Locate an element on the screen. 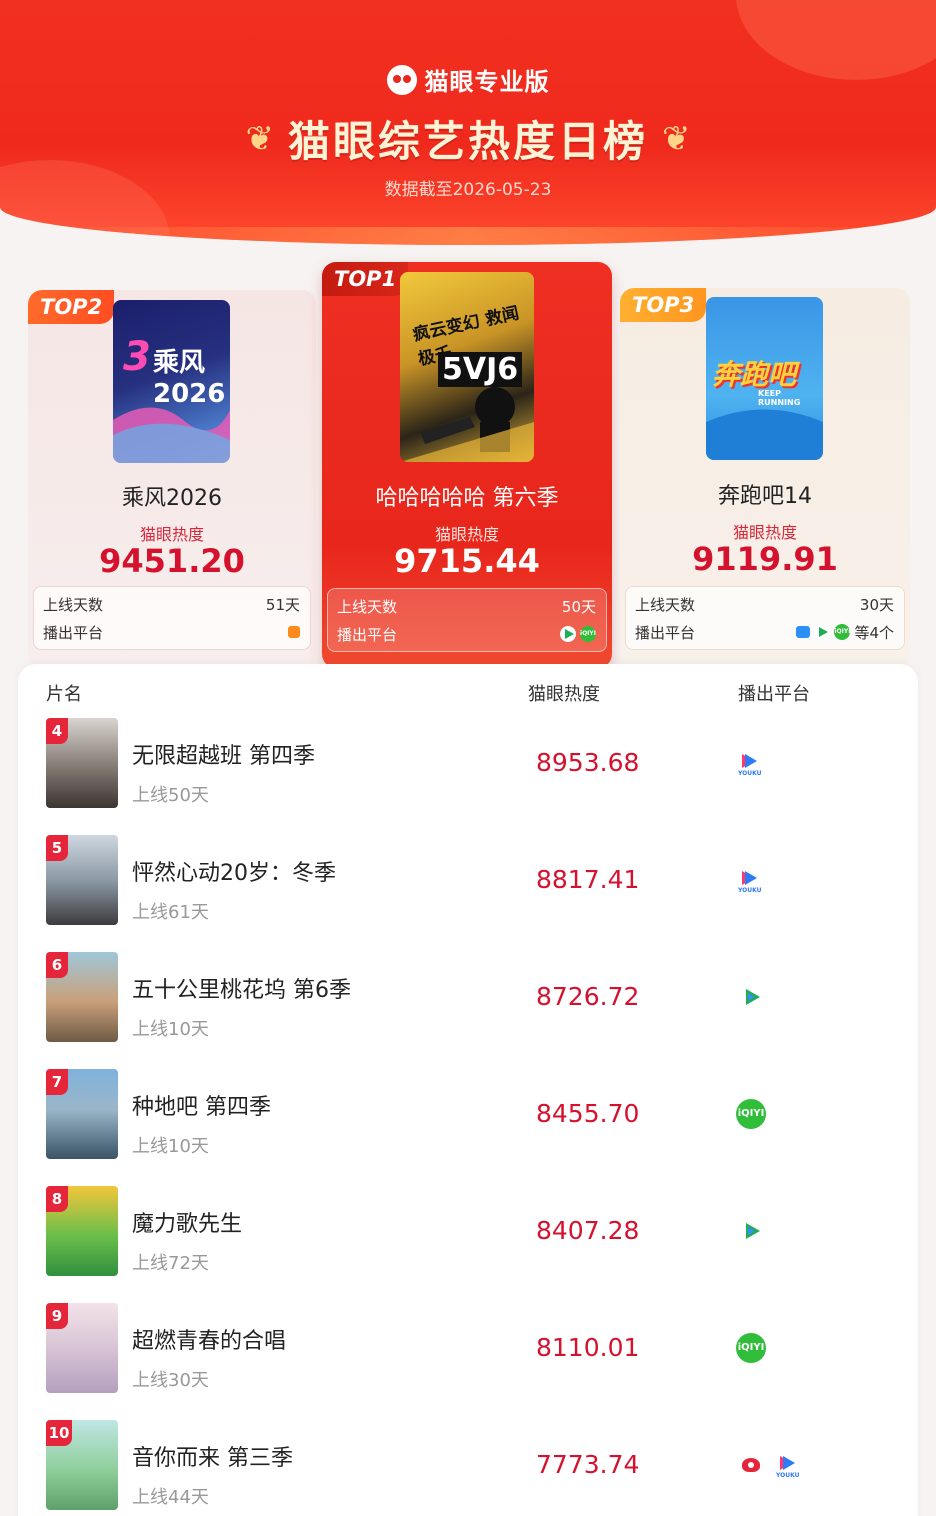  list-item: 10 音你而来 第三季 上线44天 7773.74 is located at coordinates (468, 1468).